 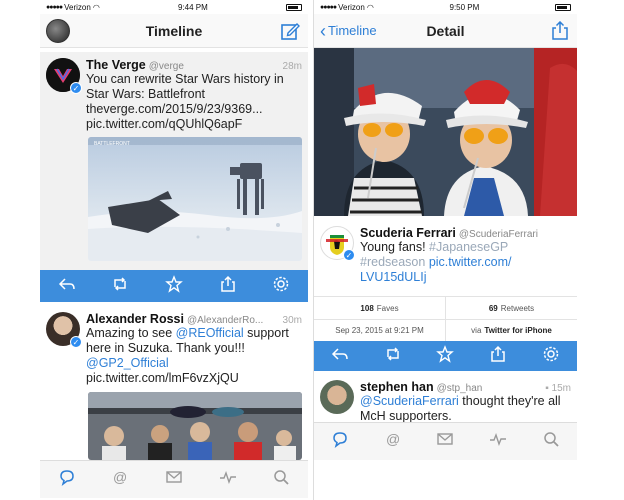 What do you see at coordinates (392, 262) in the screenshot?
I see `hashtag-redseason: #redseason` at bounding box center [392, 262].